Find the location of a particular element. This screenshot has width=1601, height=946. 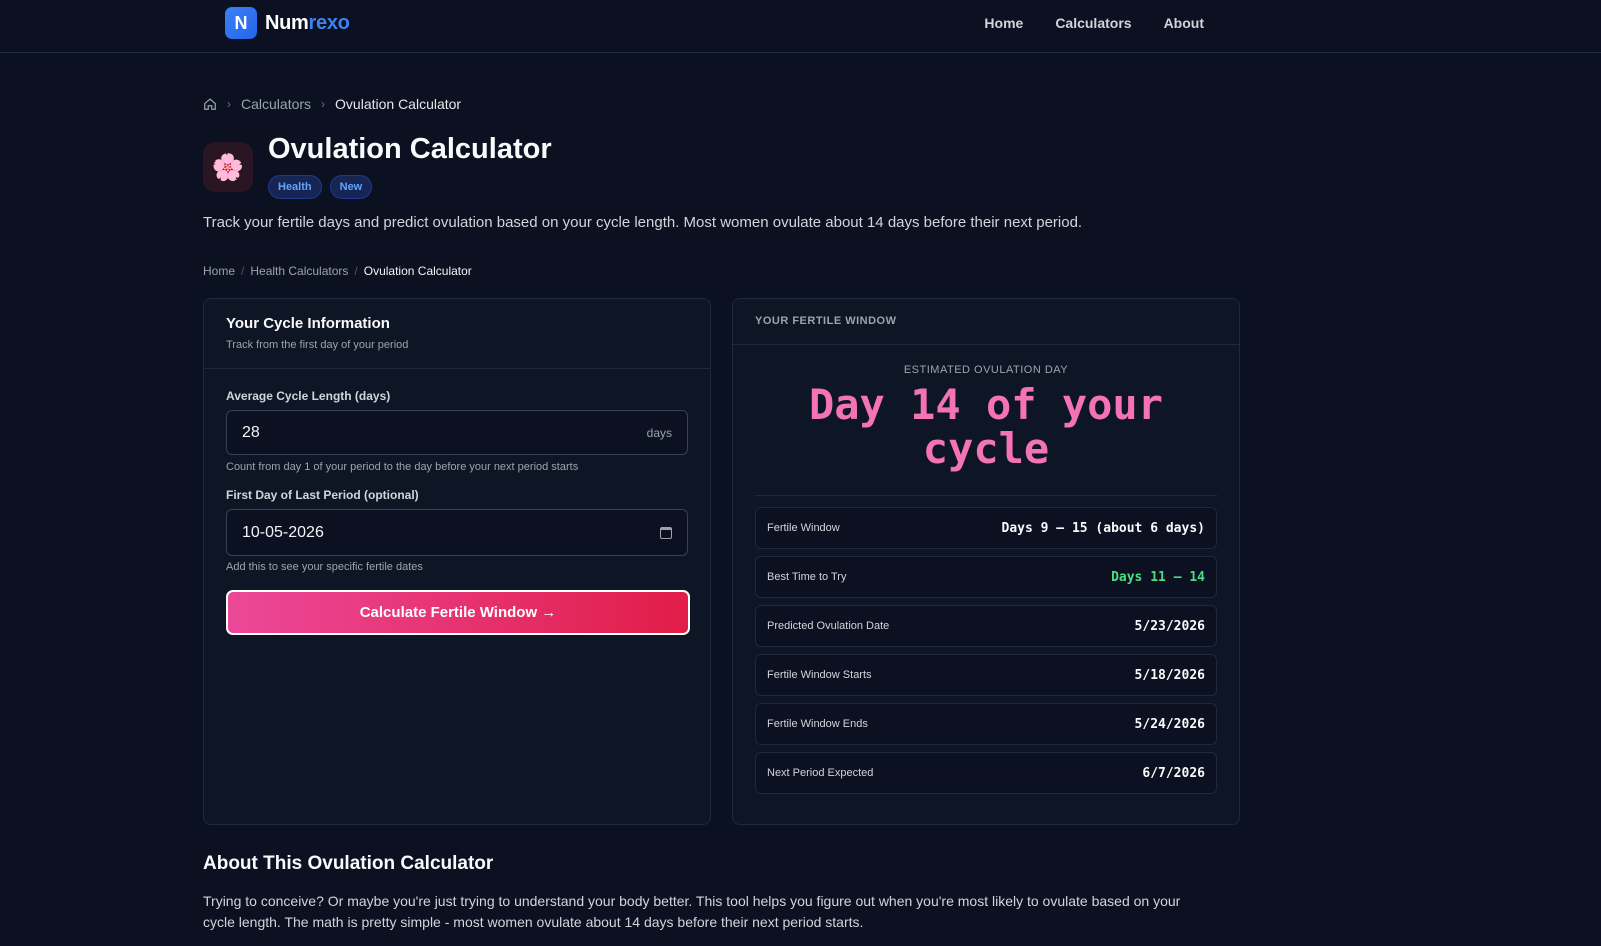

site-logo: N Numrexo is located at coordinates (287, 23).